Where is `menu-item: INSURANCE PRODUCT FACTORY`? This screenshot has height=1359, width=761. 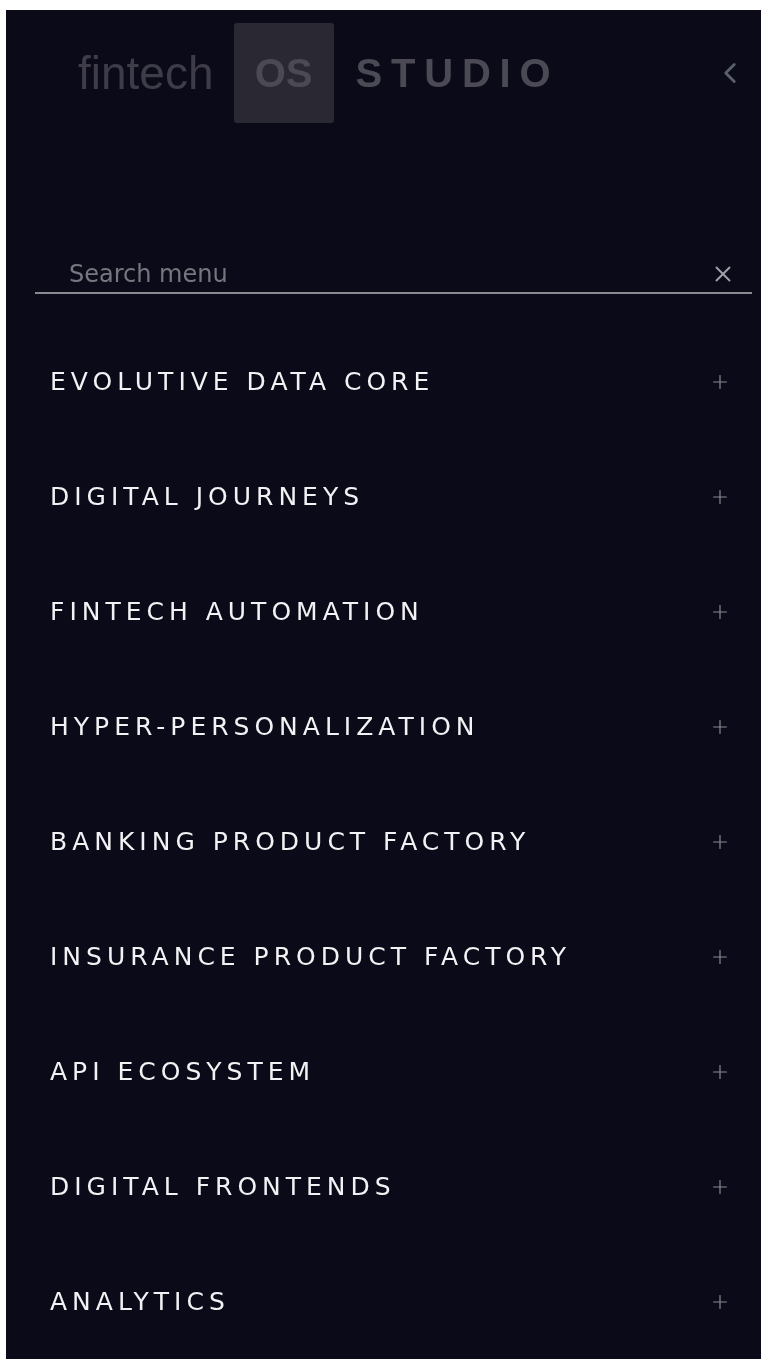 menu-item: INSURANCE PRODUCT FACTORY is located at coordinates (383, 956).